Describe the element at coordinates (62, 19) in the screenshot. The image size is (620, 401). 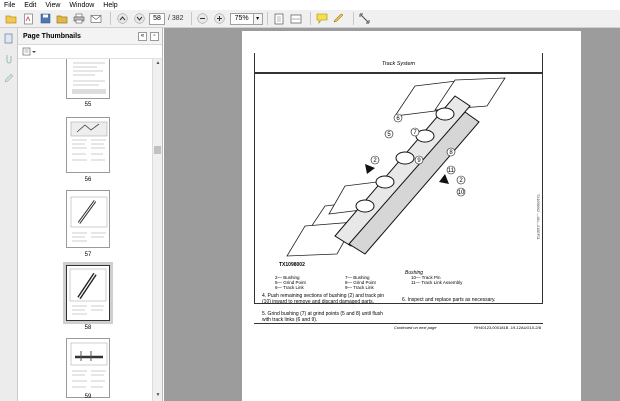
I see `folder-icon` at that location.